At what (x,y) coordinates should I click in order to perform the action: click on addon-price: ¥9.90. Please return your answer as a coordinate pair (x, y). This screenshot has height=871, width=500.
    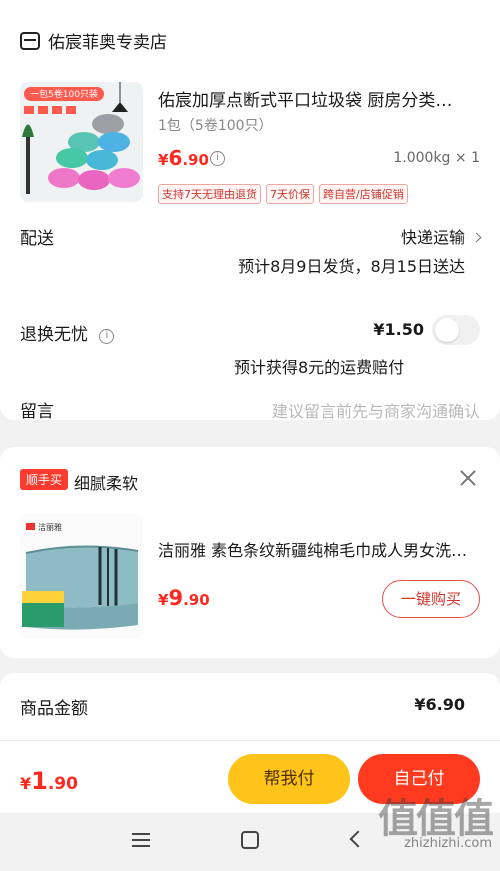
    Looking at the image, I should click on (184, 598).